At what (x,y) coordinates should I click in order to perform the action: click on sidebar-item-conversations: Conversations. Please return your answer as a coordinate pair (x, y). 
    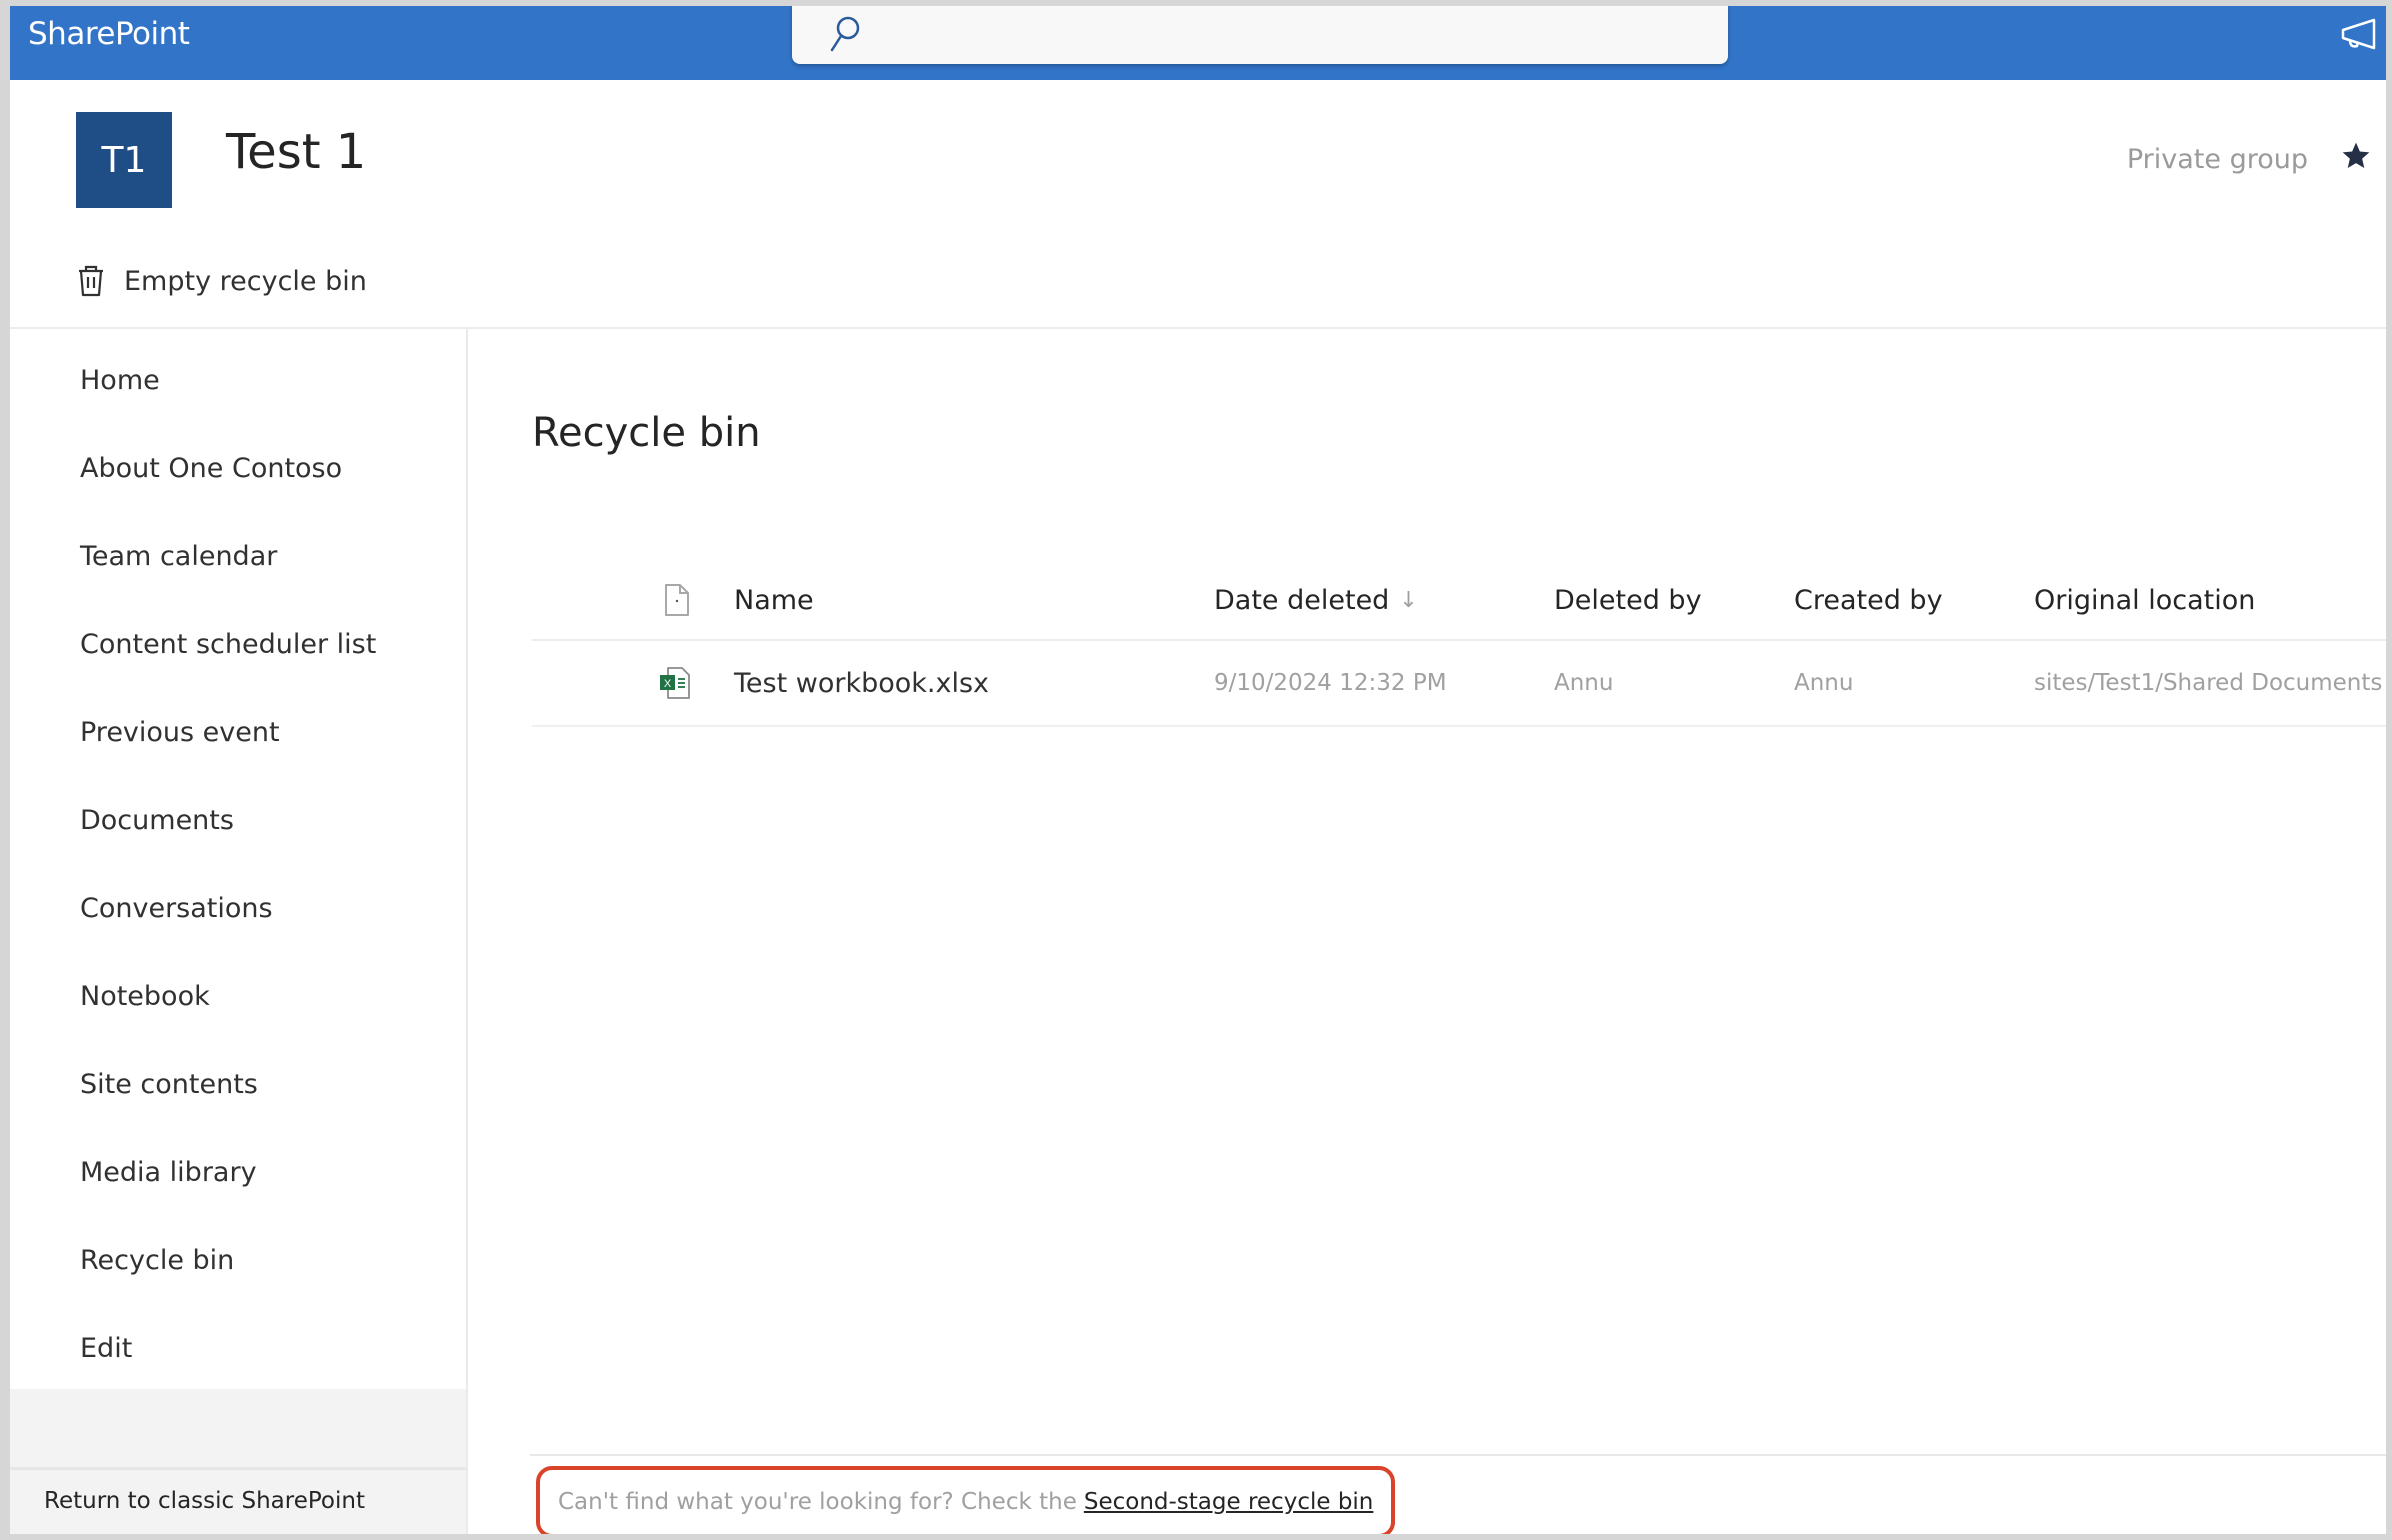
    Looking at the image, I should click on (176, 908).